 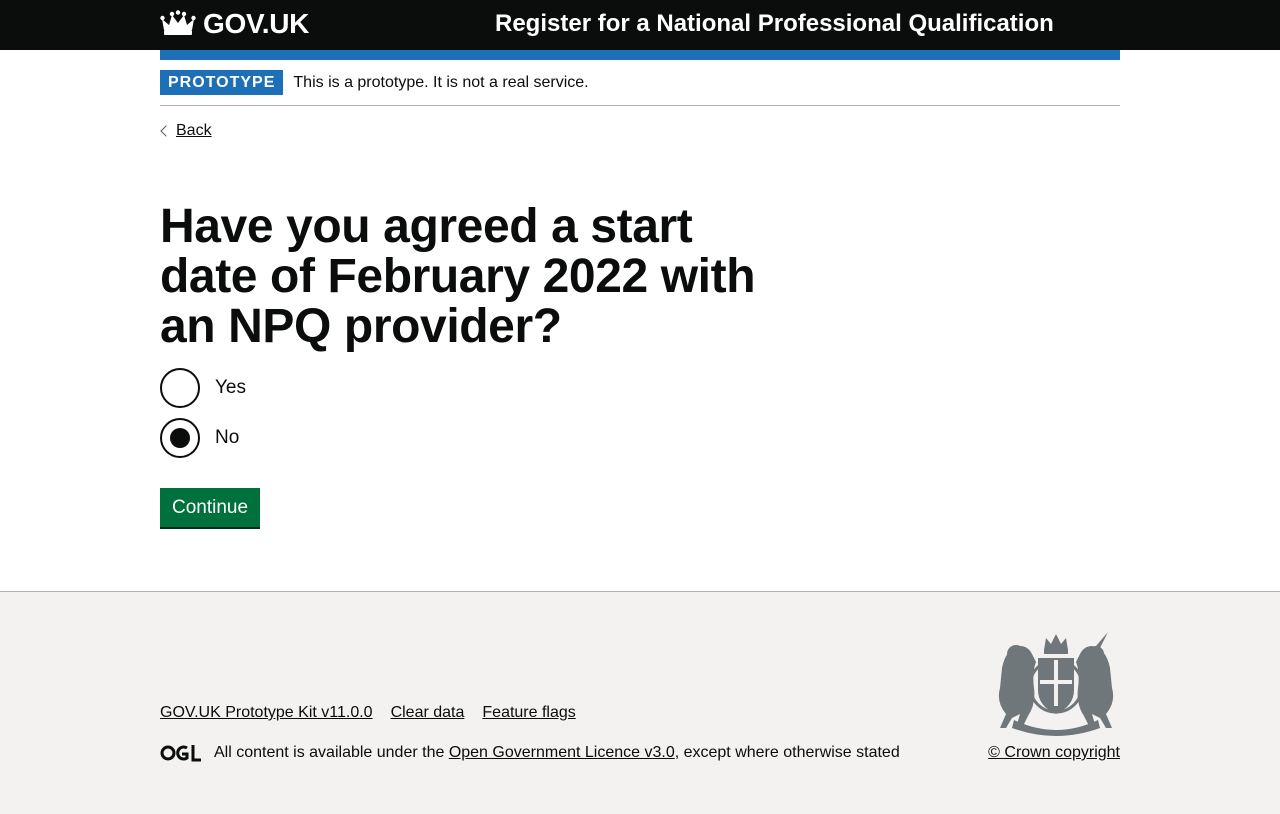 What do you see at coordinates (180, 438) in the screenshot?
I see `radio-input-no` at bounding box center [180, 438].